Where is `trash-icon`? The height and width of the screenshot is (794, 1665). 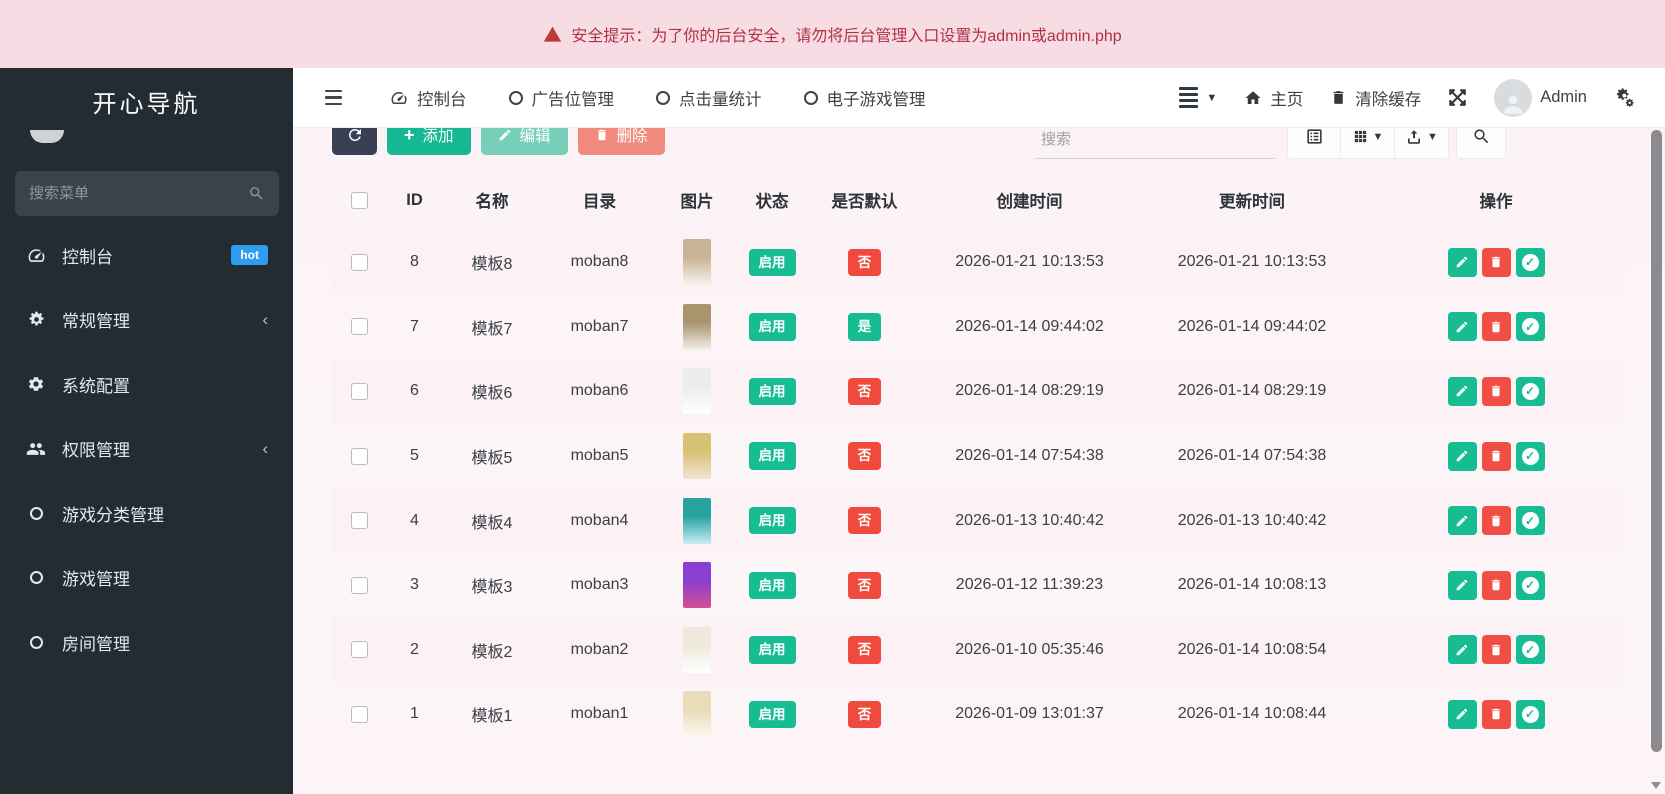 trash-icon is located at coordinates (1496, 327).